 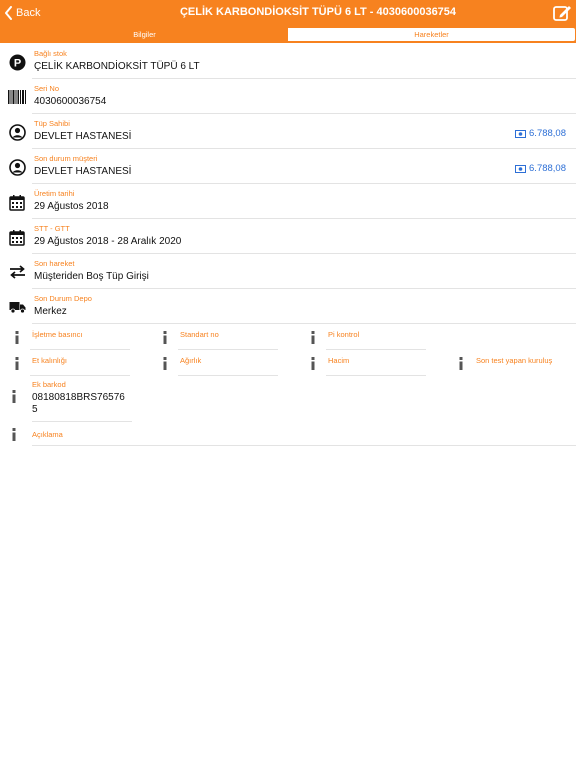 What do you see at coordinates (288, 306) in the screenshot?
I see `field-son-durum-depo: Son Durum Depo Merkez` at bounding box center [288, 306].